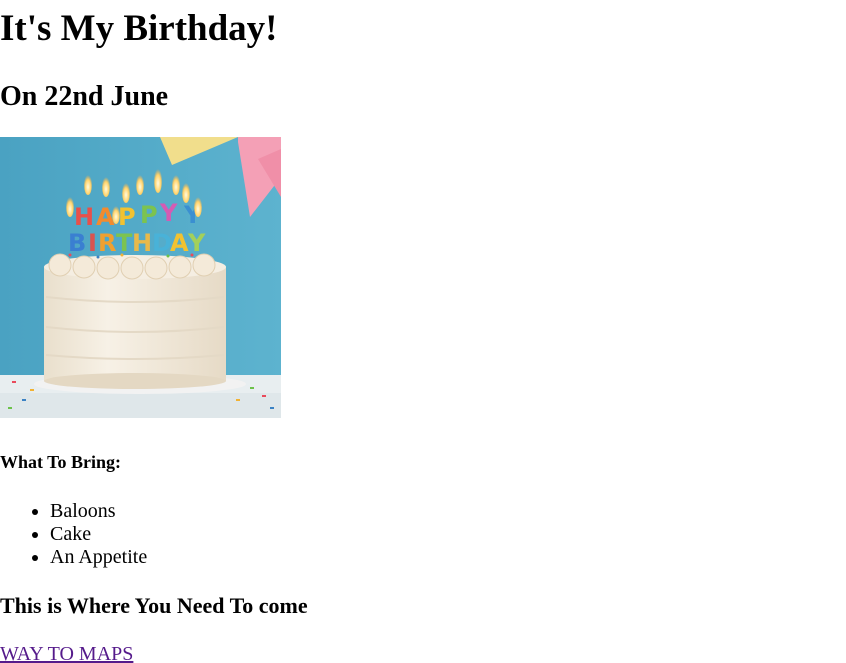 The height and width of the screenshot is (663, 846). I want to click on svg-text: B, so click(77, 243).